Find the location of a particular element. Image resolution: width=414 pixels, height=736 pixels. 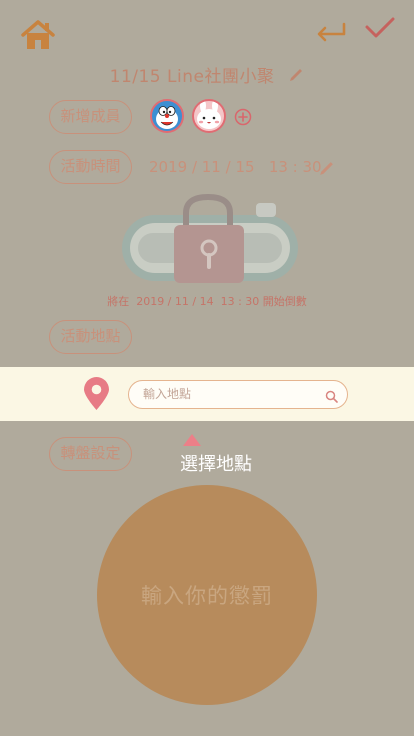

event-title: 11/15 Line社團小聚 is located at coordinates (207, 74).